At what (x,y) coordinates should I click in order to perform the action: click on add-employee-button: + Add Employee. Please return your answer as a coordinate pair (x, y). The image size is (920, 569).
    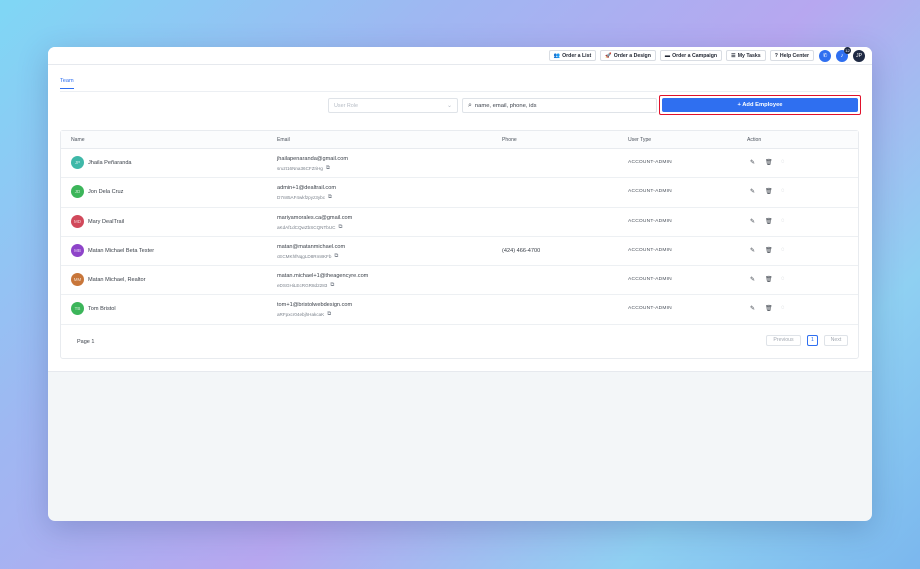
    Looking at the image, I should click on (760, 105).